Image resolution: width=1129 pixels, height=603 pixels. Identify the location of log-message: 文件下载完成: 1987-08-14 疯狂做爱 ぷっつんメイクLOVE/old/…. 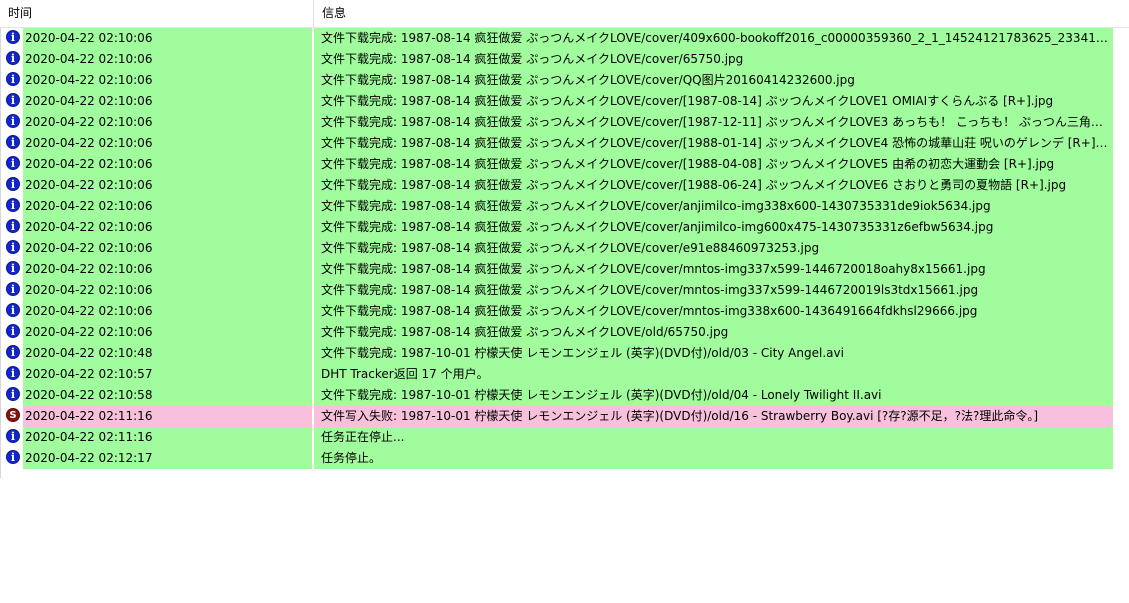
(525, 332).